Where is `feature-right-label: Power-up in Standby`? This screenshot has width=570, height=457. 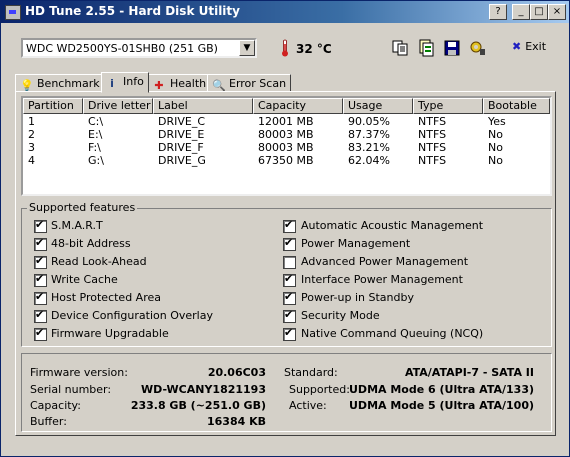 feature-right-label: Power-up in Standby is located at coordinates (357, 297).